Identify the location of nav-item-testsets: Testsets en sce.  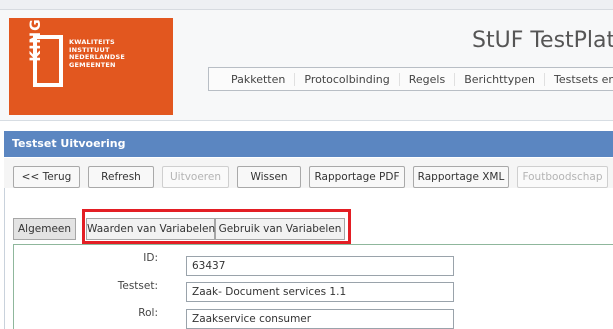
(579, 79).